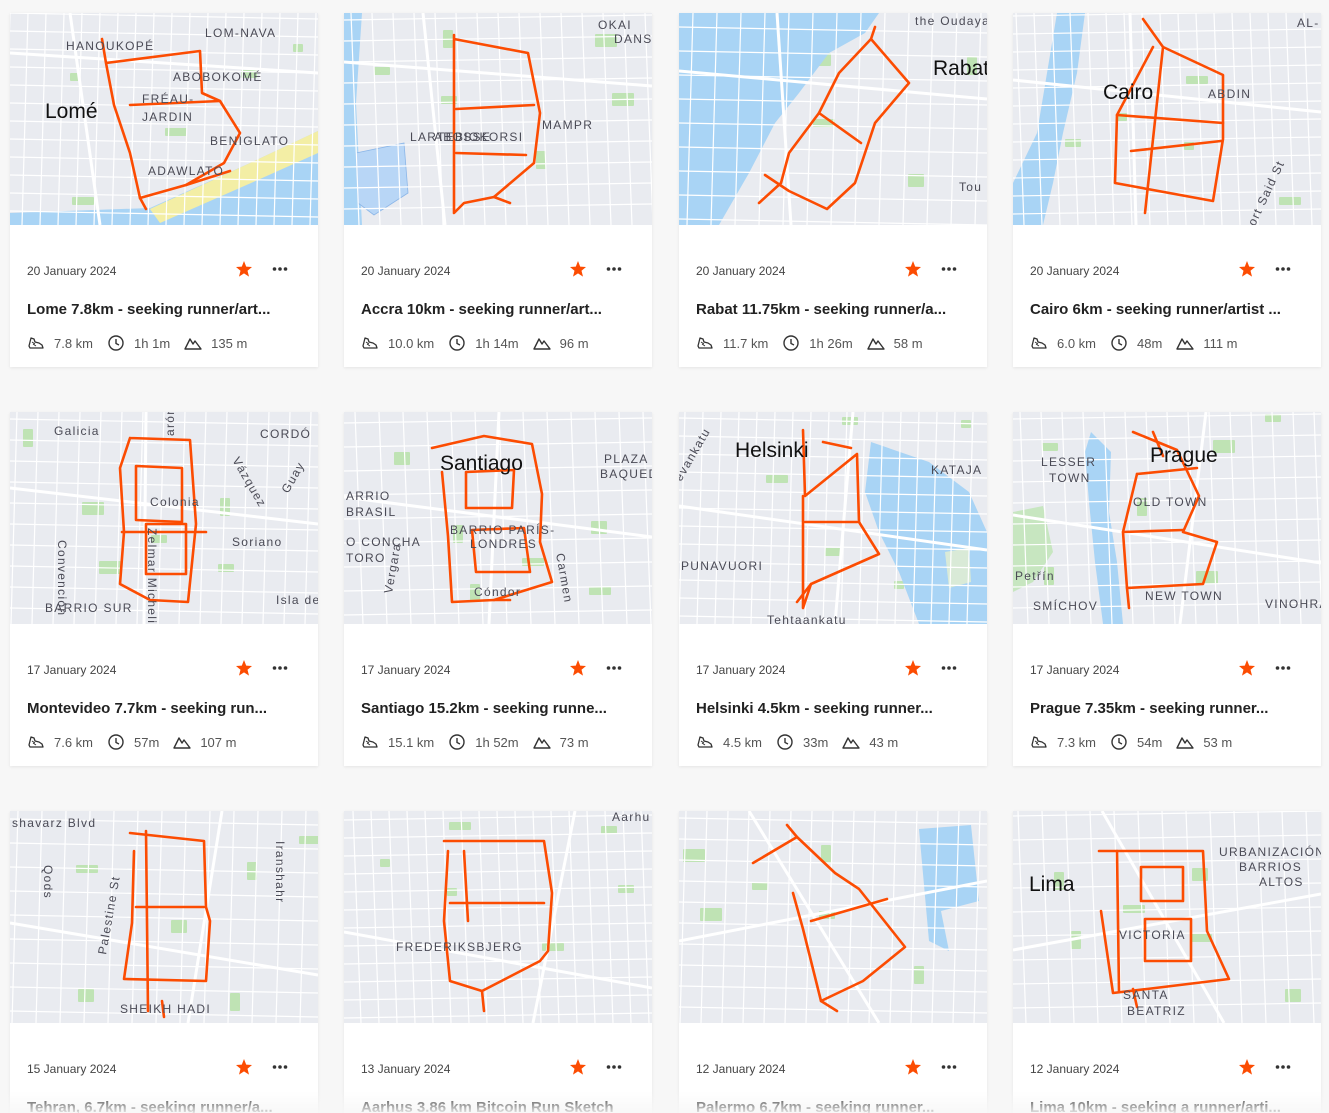  What do you see at coordinates (297, 600) in the screenshot?
I see `map-label: Isla de F` at bounding box center [297, 600].